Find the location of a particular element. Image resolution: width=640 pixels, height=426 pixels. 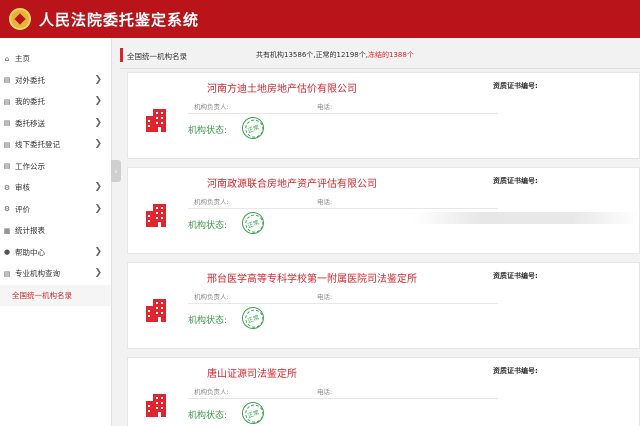

sidebar-item-label: 帮助中心 is located at coordinates (30, 252).